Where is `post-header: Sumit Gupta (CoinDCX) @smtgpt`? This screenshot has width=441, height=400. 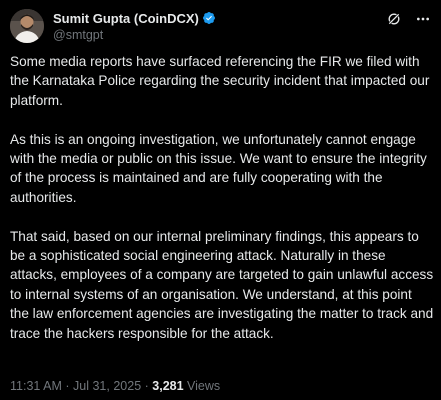 post-header: Sumit Gupta (CoinDCX) @smtgpt is located at coordinates (220, 26).